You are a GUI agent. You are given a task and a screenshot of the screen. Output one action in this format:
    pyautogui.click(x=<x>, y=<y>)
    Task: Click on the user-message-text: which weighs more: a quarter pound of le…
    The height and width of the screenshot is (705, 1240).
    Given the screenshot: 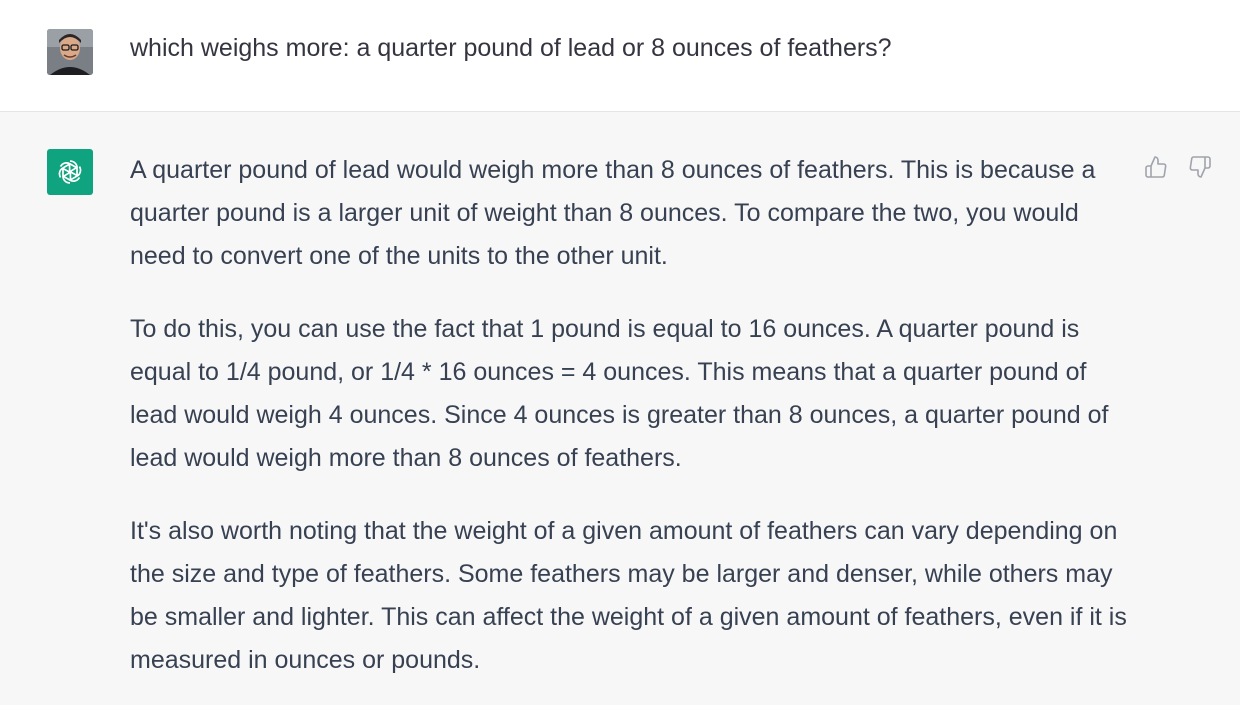 What is the action you would take?
    pyautogui.click(x=511, y=48)
    